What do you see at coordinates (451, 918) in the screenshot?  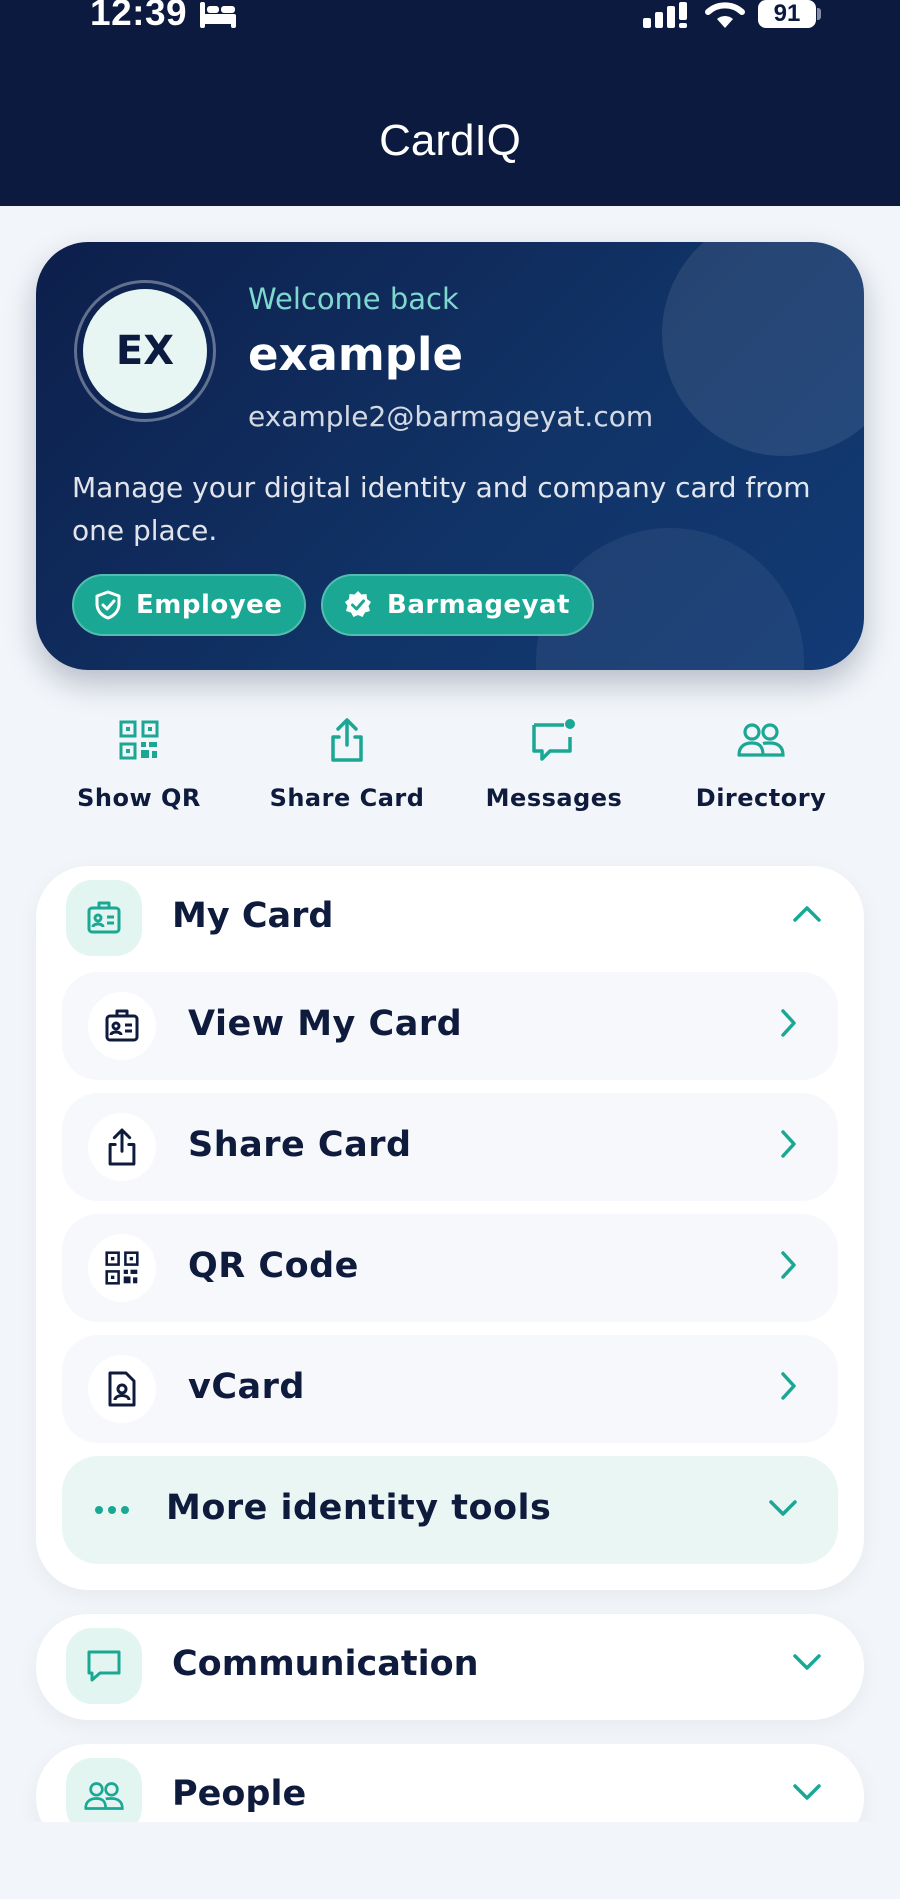 I see `section-header-my-card: My Card` at bounding box center [451, 918].